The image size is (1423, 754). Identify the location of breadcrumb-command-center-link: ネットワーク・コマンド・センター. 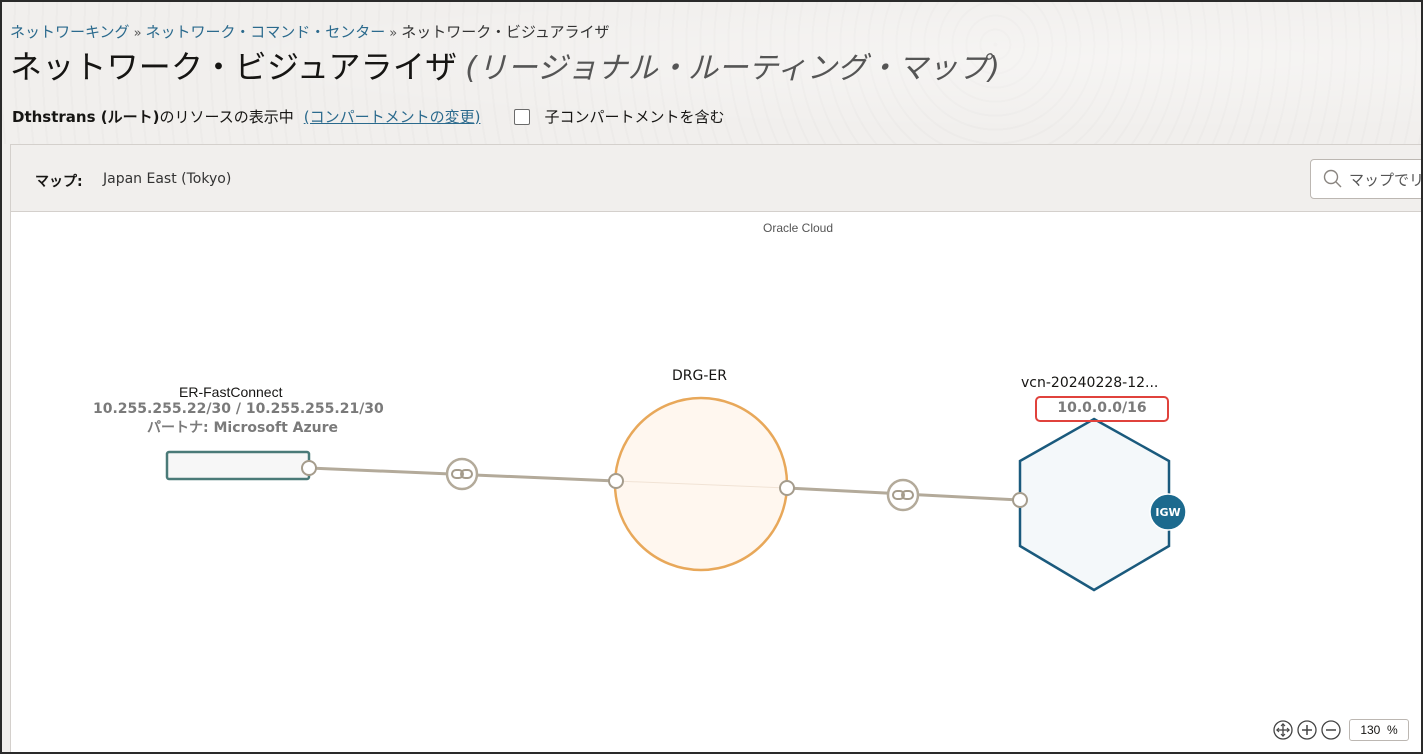
(266, 32).